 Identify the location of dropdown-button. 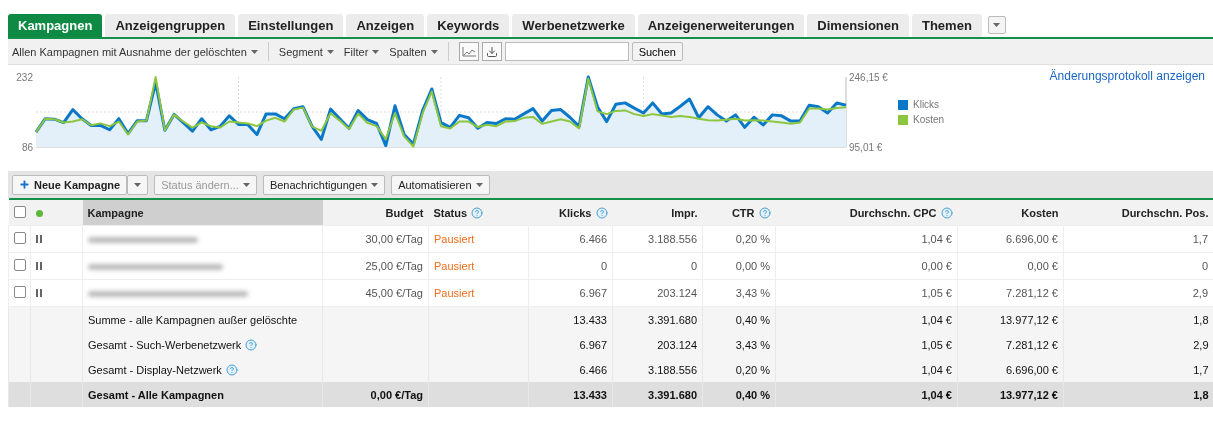
(138, 184).